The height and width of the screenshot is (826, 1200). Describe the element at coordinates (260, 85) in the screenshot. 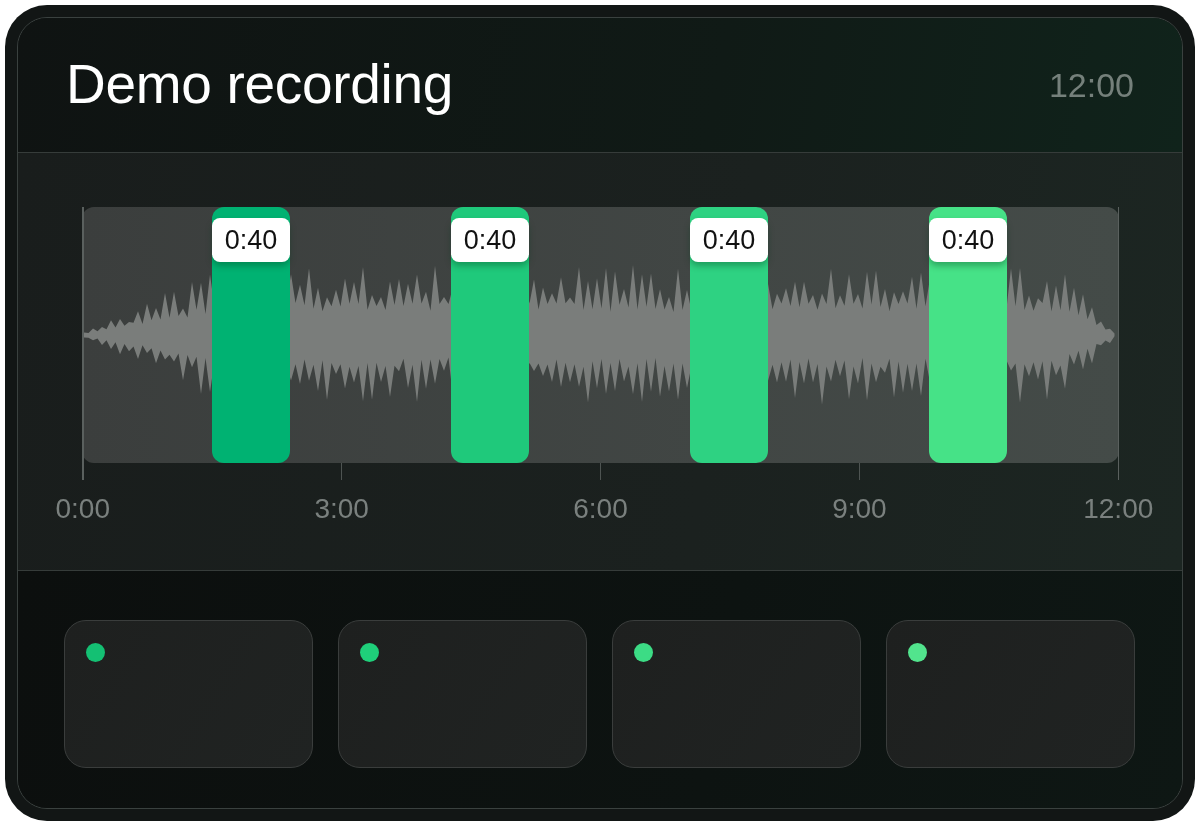

I see `recording-title: Demo recording` at that location.